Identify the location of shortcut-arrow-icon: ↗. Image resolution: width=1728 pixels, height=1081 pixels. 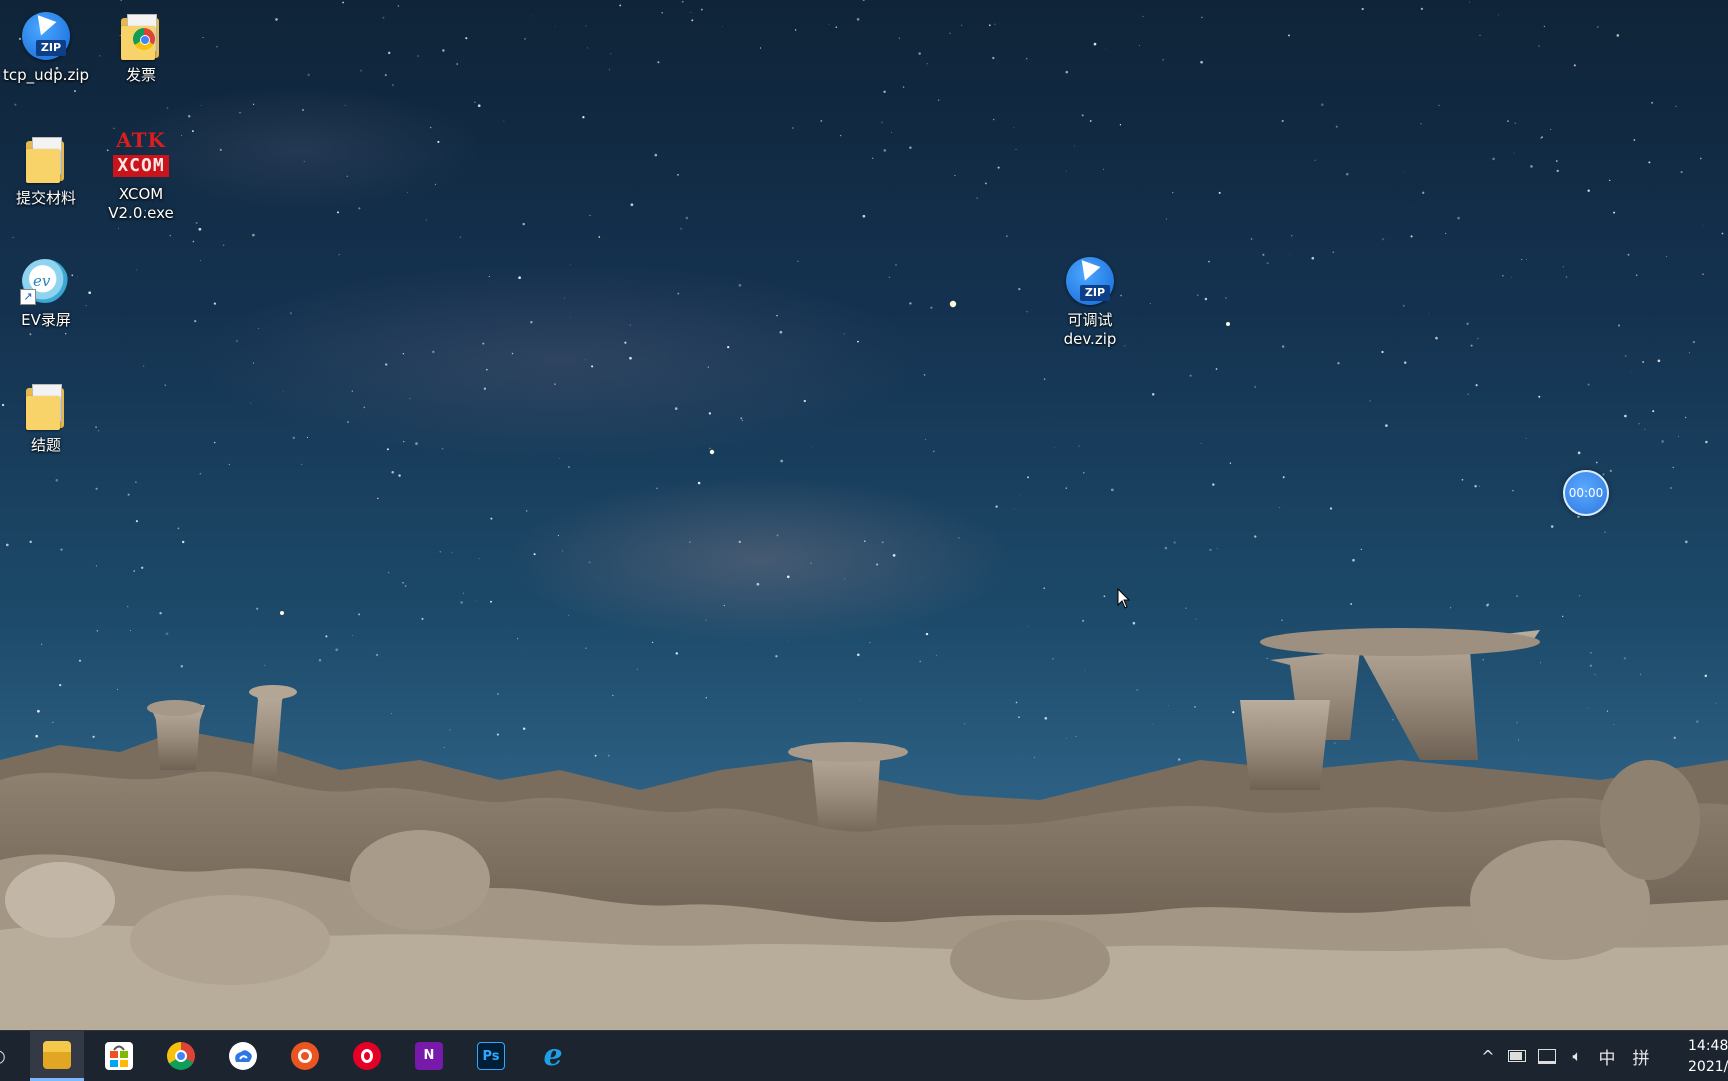
(28, 297).